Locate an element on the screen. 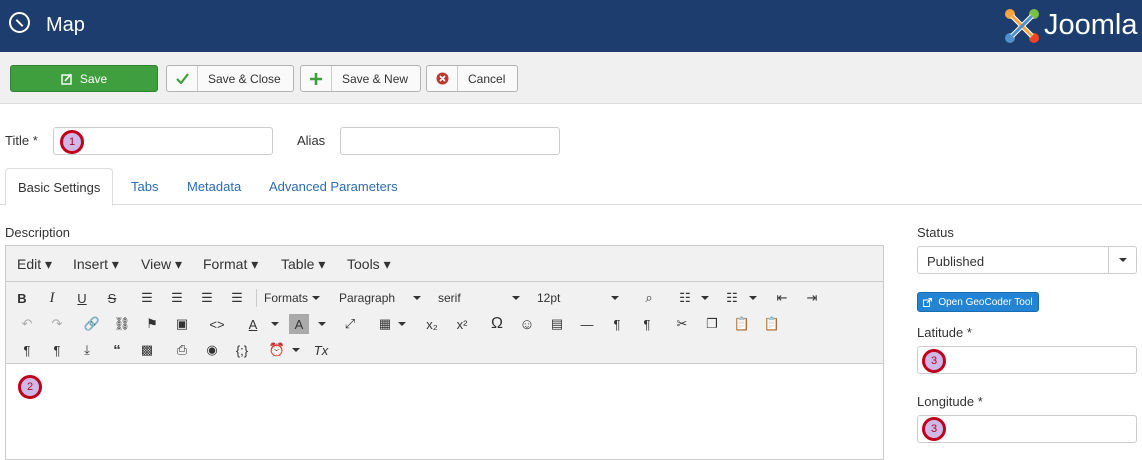 The width and height of the screenshot is (1142, 460). blockquote-icon: “ is located at coordinates (117, 350).